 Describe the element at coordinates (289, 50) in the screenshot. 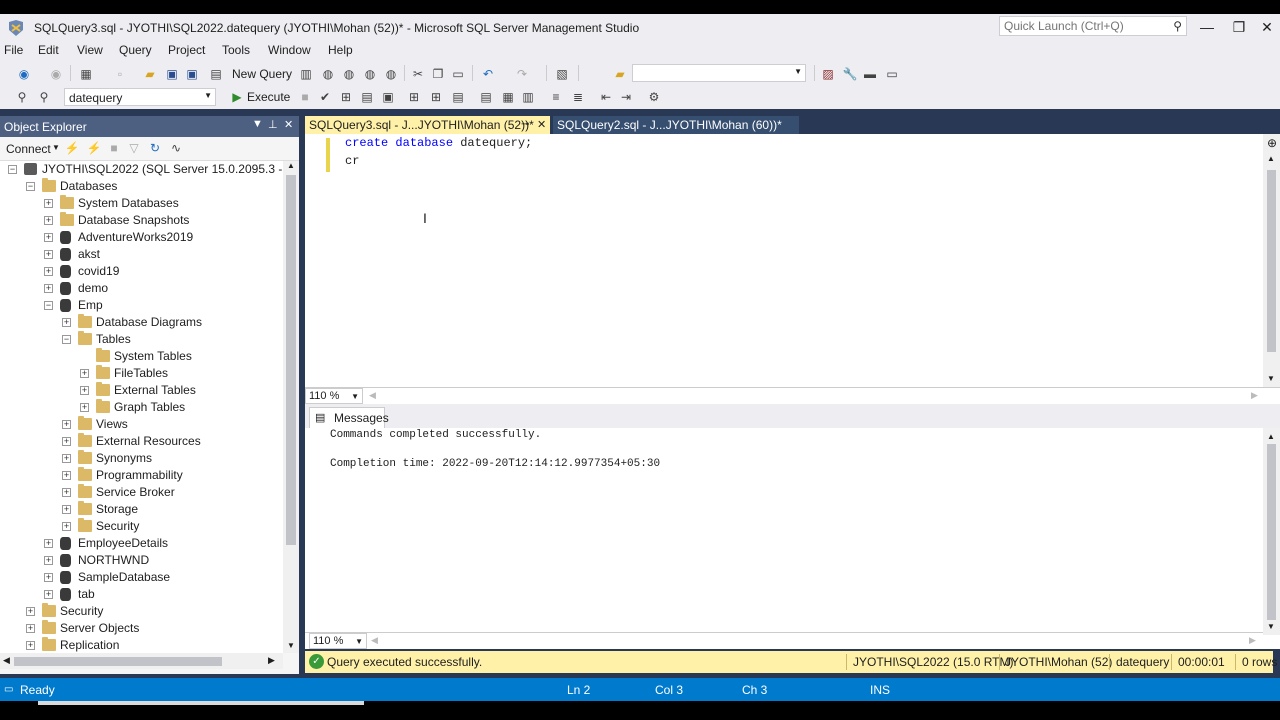

I see `menu-window: Window` at that location.